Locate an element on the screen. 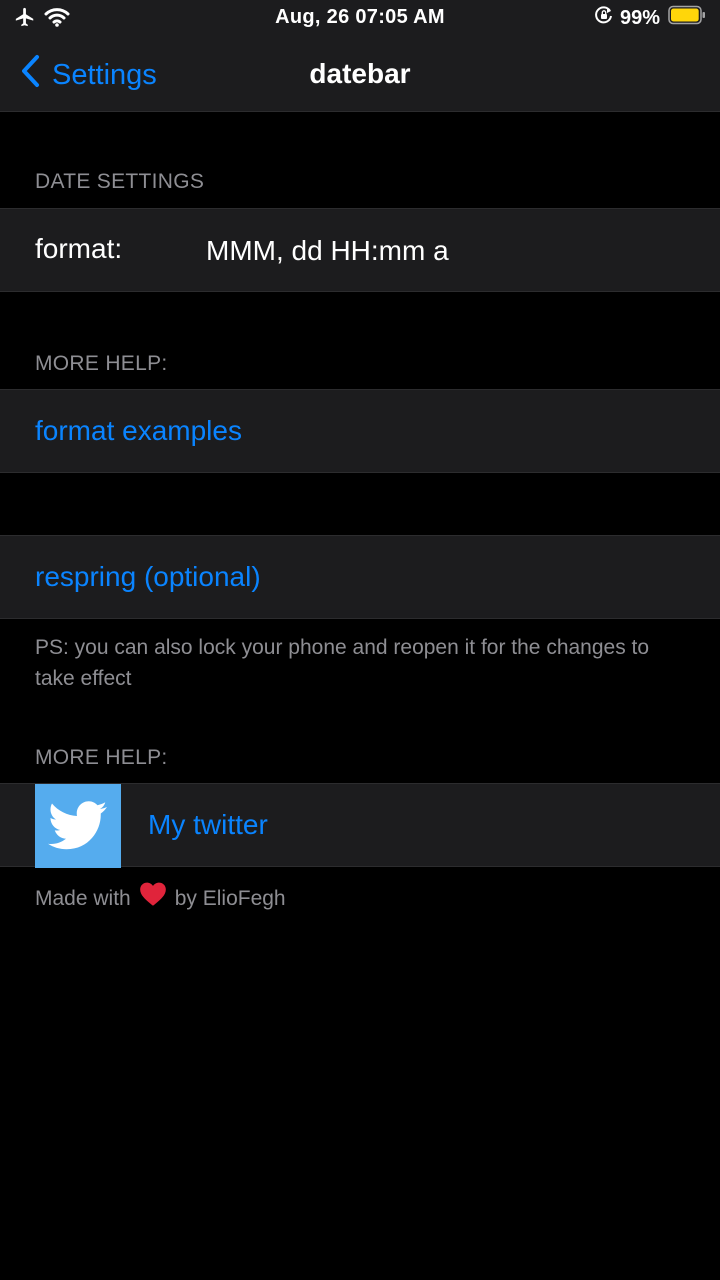 The image size is (720, 1280). battery-percent: 99% is located at coordinates (639, 17).